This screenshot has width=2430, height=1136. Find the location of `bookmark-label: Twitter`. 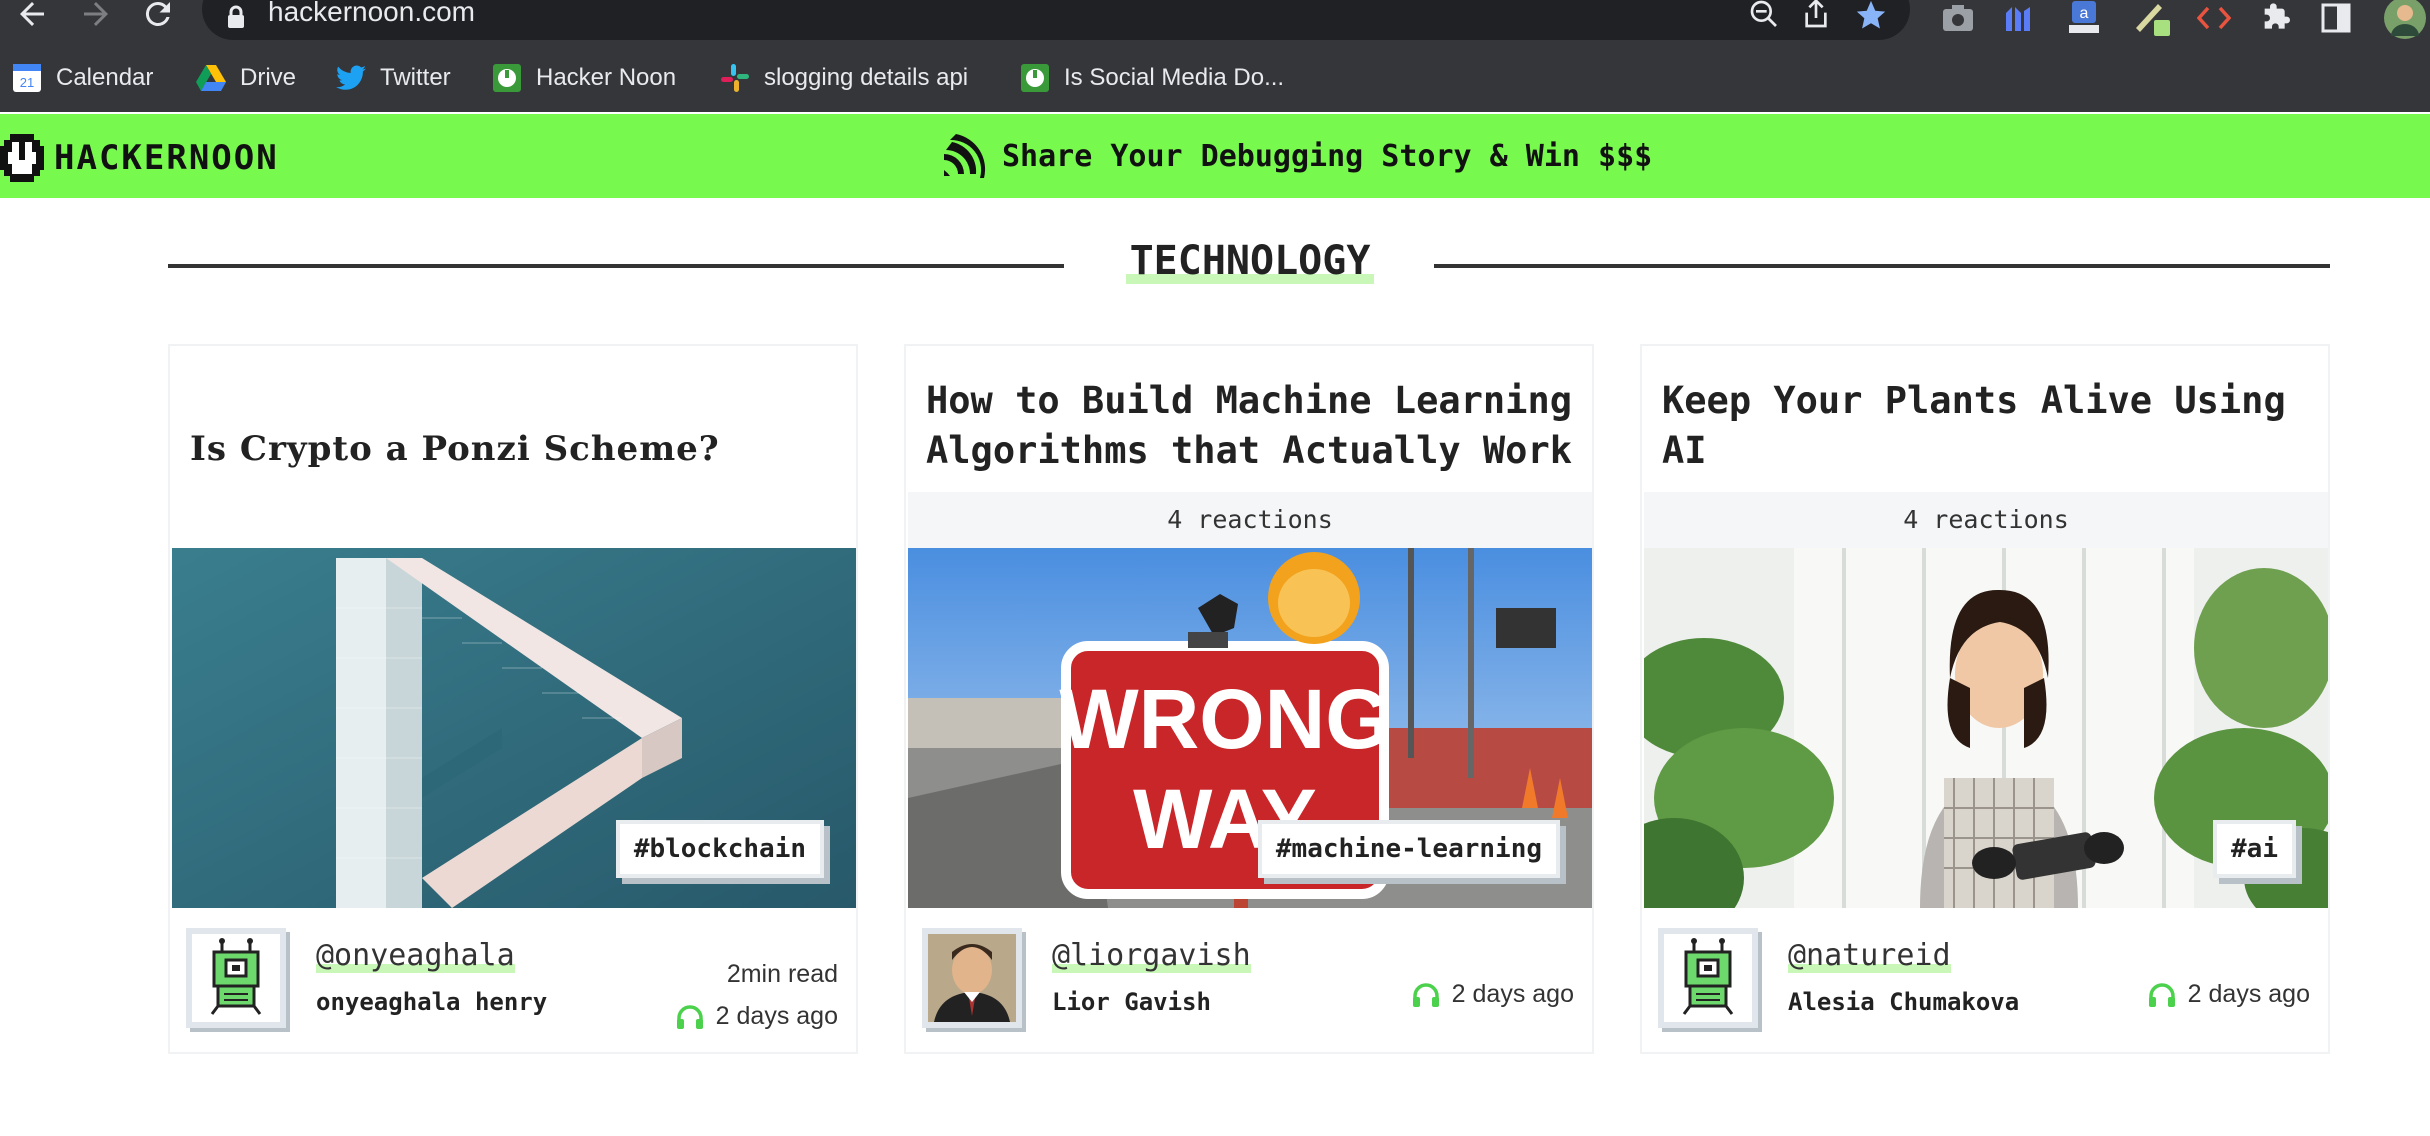

bookmark-label: Twitter is located at coordinates (415, 77).